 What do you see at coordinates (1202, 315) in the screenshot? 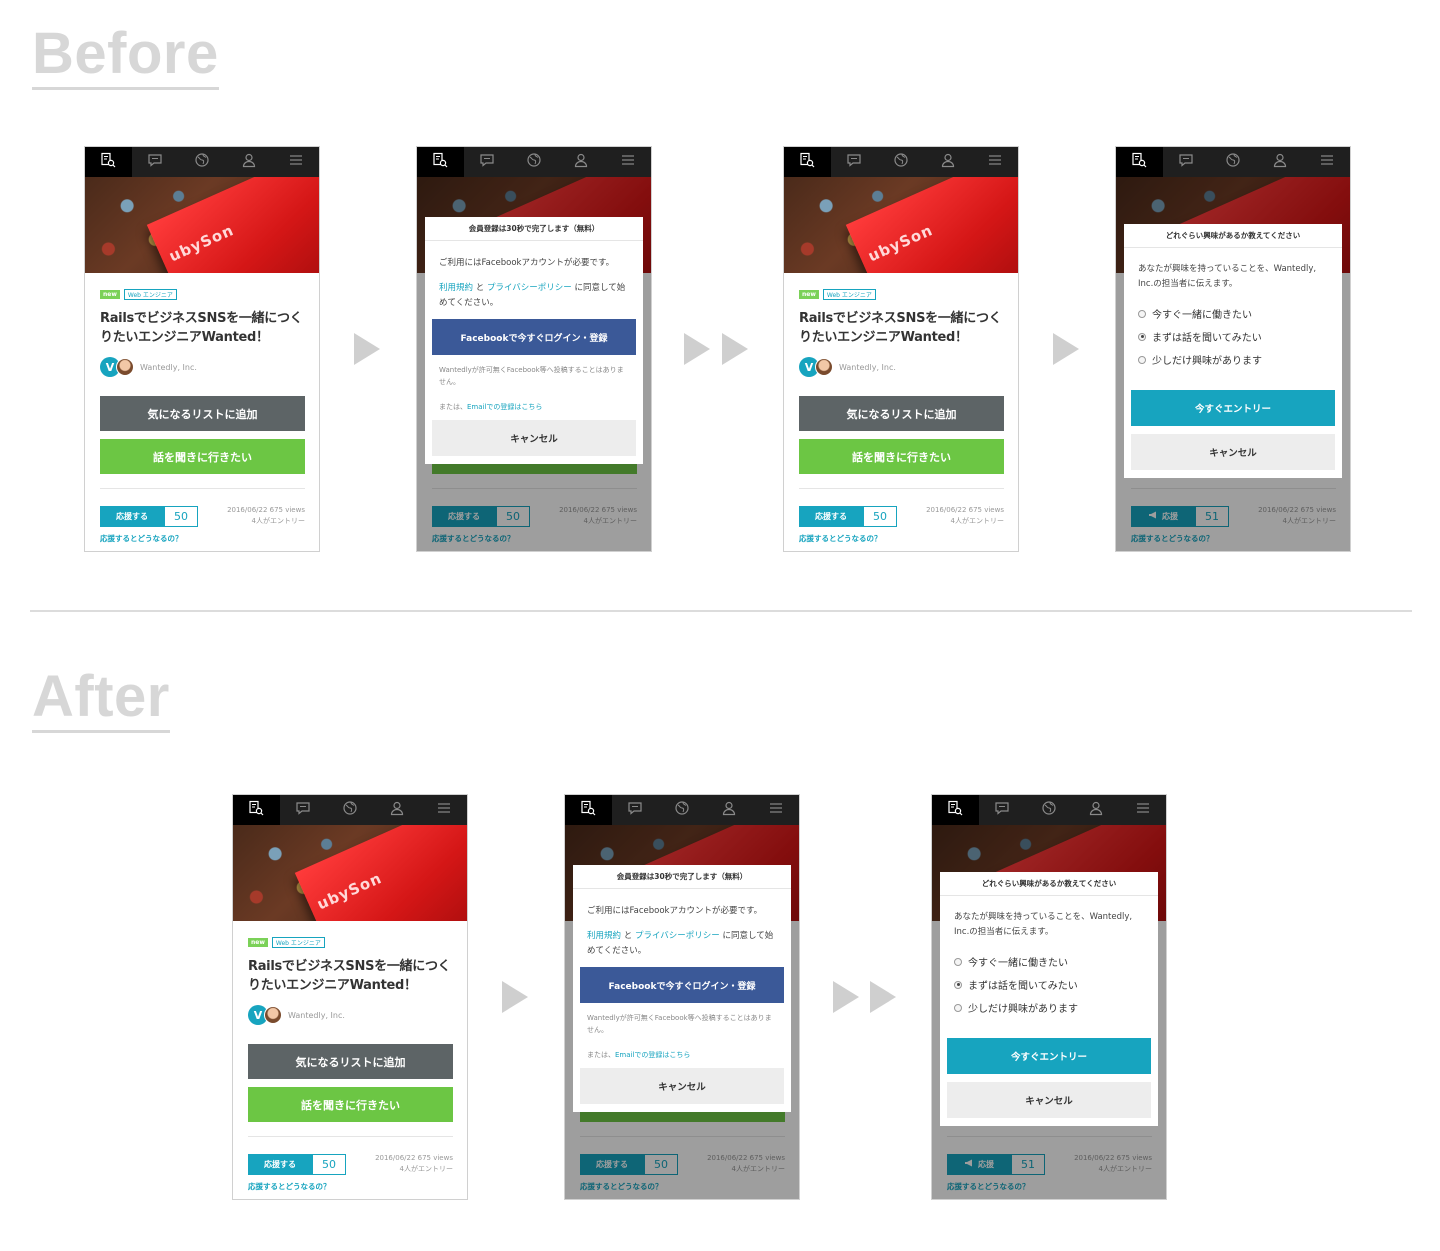
I see `interest-option-label: 今すぐ一緒に働きたい` at bounding box center [1202, 315].